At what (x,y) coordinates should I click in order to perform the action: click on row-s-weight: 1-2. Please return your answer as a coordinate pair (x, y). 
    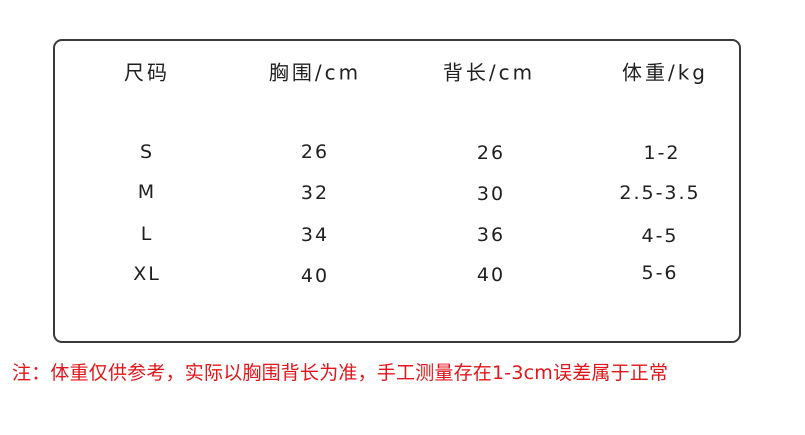
    Looking at the image, I should click on (662, 153).